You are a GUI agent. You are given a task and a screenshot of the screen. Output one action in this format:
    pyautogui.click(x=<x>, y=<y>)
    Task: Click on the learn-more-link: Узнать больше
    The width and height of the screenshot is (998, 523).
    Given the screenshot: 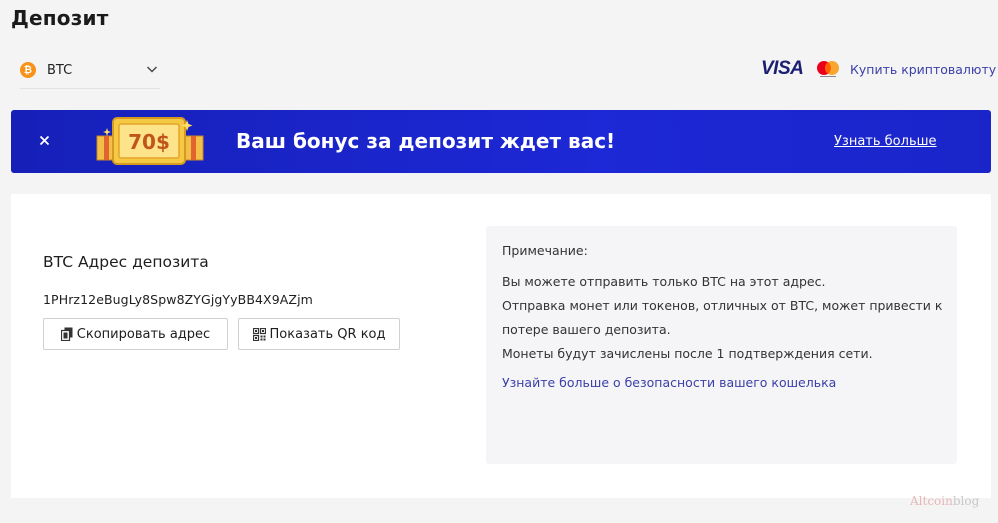 What is the action you would take?
    pyautogui.click(x=885, y=141)
    